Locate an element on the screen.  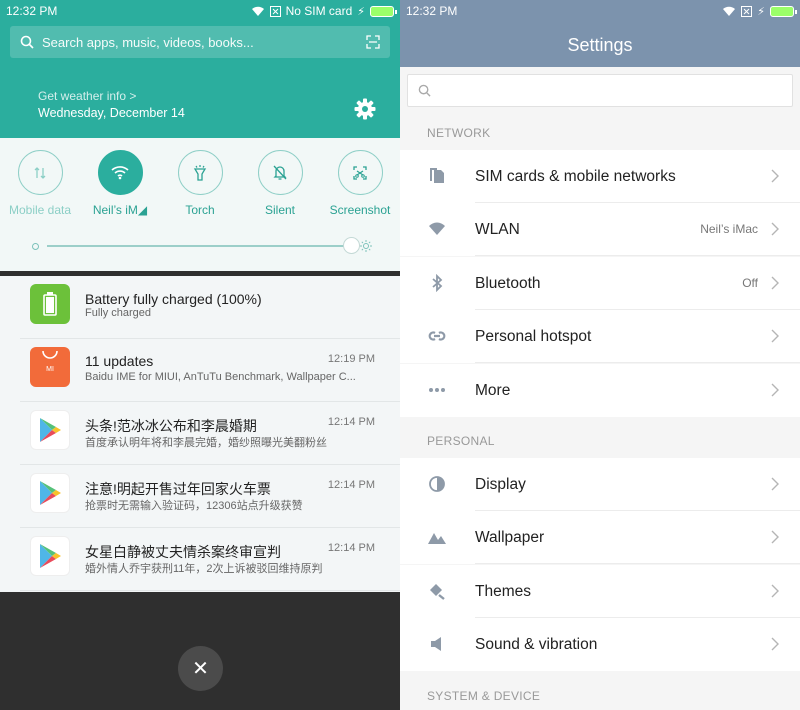
quick-tile-wifi: Neil’s iM◢ is located at coordinates (120, 183).